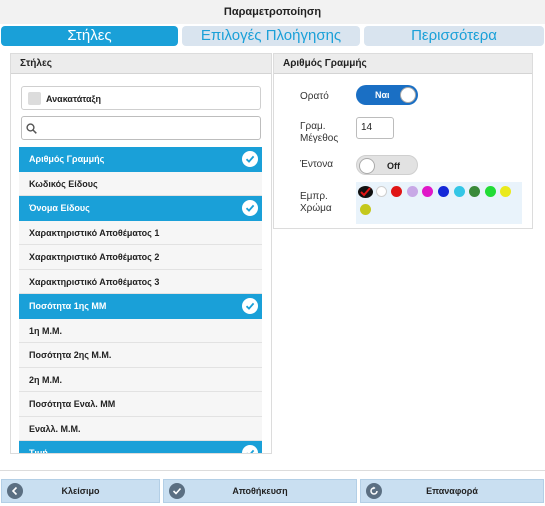 The width and height of the screenshot is (545, 506). I want to click on window-title: Παραμετροποίηση, so click(272, 12).